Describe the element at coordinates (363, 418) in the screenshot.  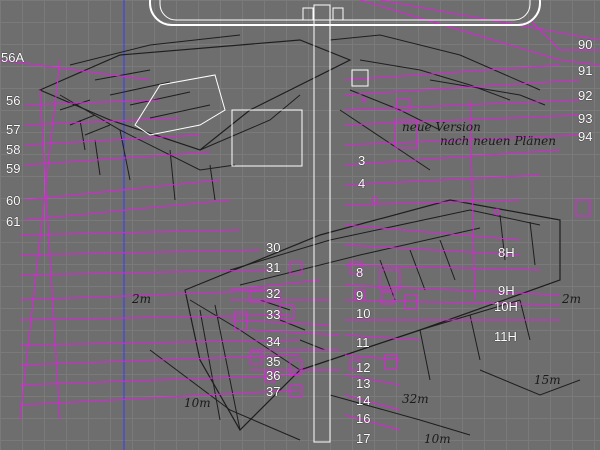
I see `marker-label-16: 16` at that location.